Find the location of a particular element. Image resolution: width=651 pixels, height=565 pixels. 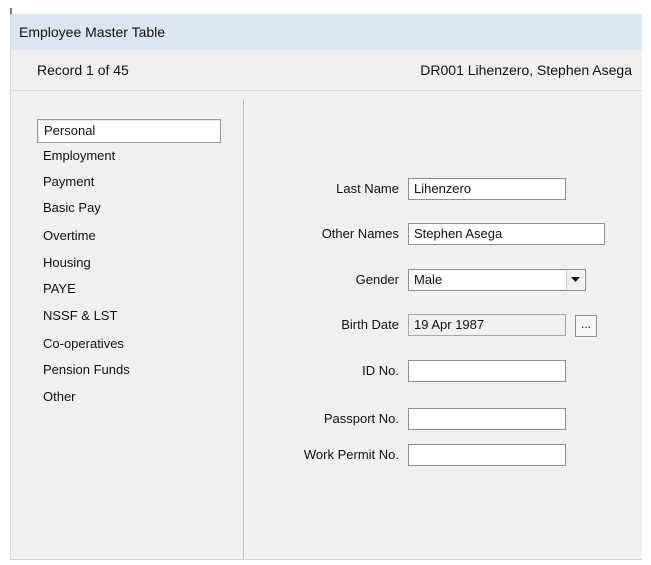

birth-date-field: 19 Apr 1987 is located at coordinates (487, 325).